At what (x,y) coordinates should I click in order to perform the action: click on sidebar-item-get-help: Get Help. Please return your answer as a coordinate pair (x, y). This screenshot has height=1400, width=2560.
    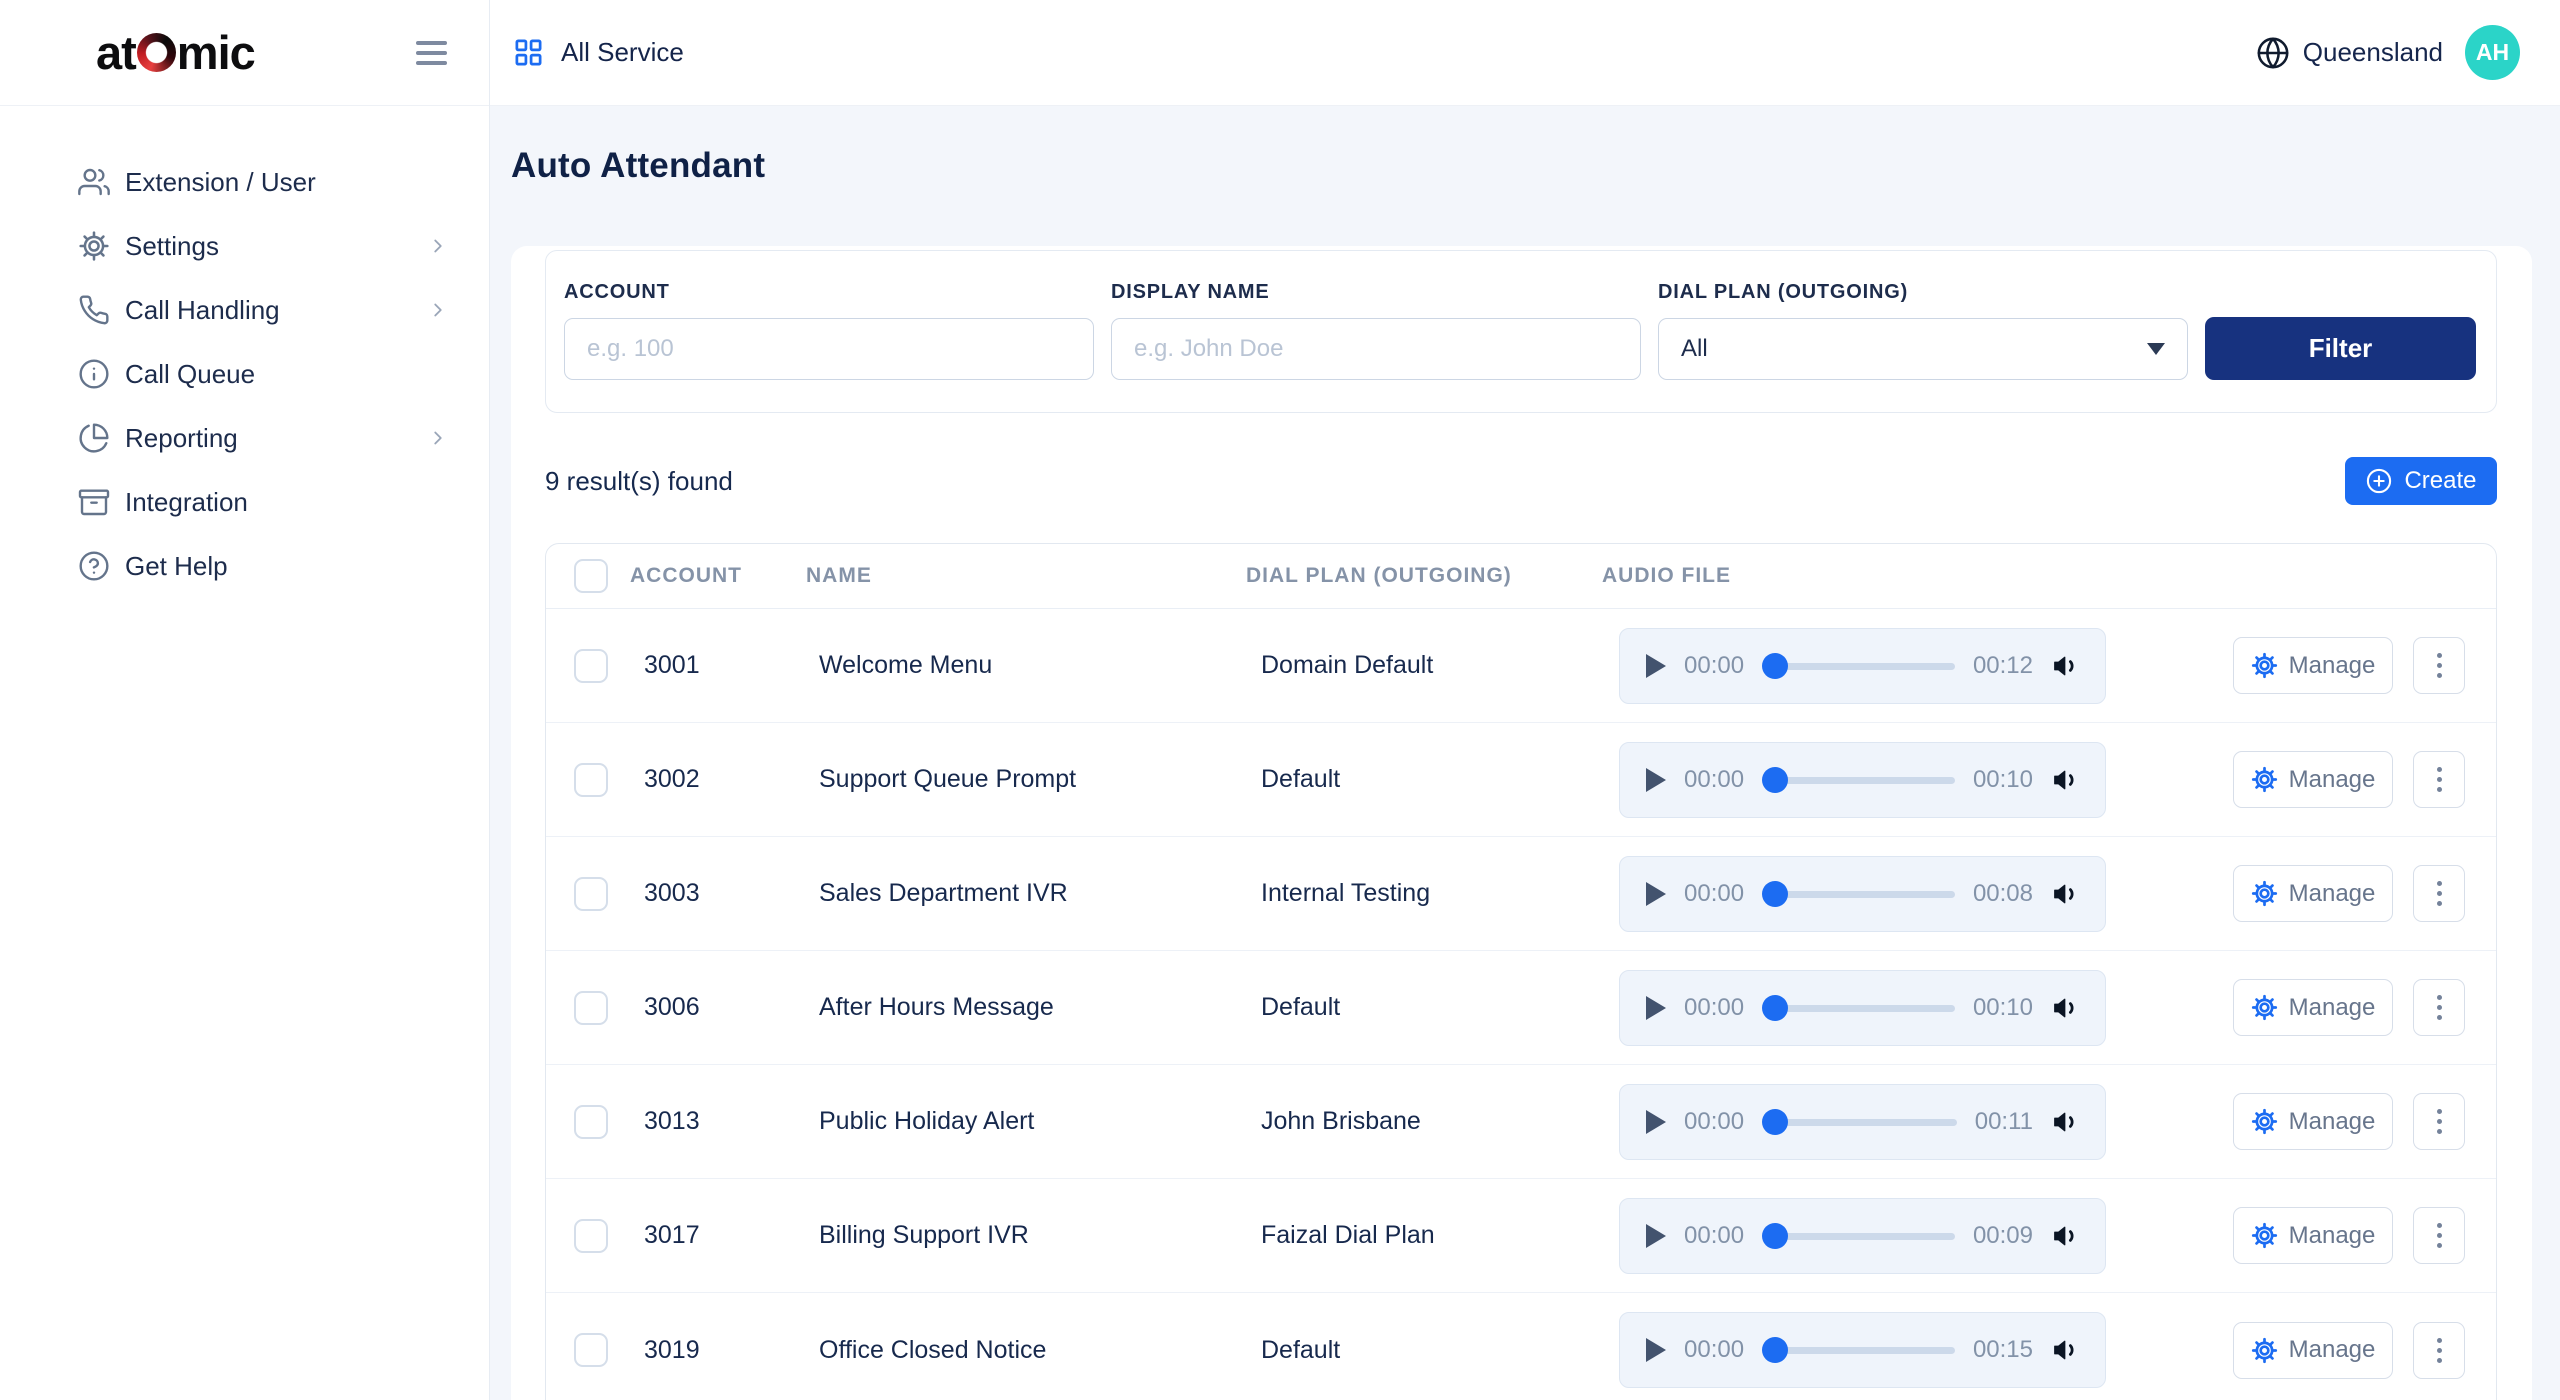
    Looking at the image, I should click on (244, 566).